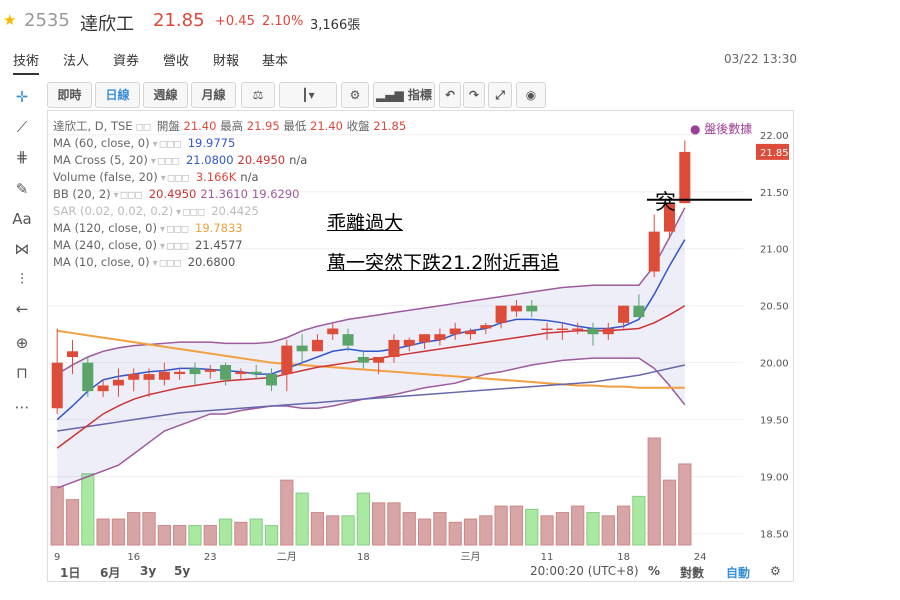  I want to click on legend-study-label: MA Cross (5, 20), so click(100, 160).